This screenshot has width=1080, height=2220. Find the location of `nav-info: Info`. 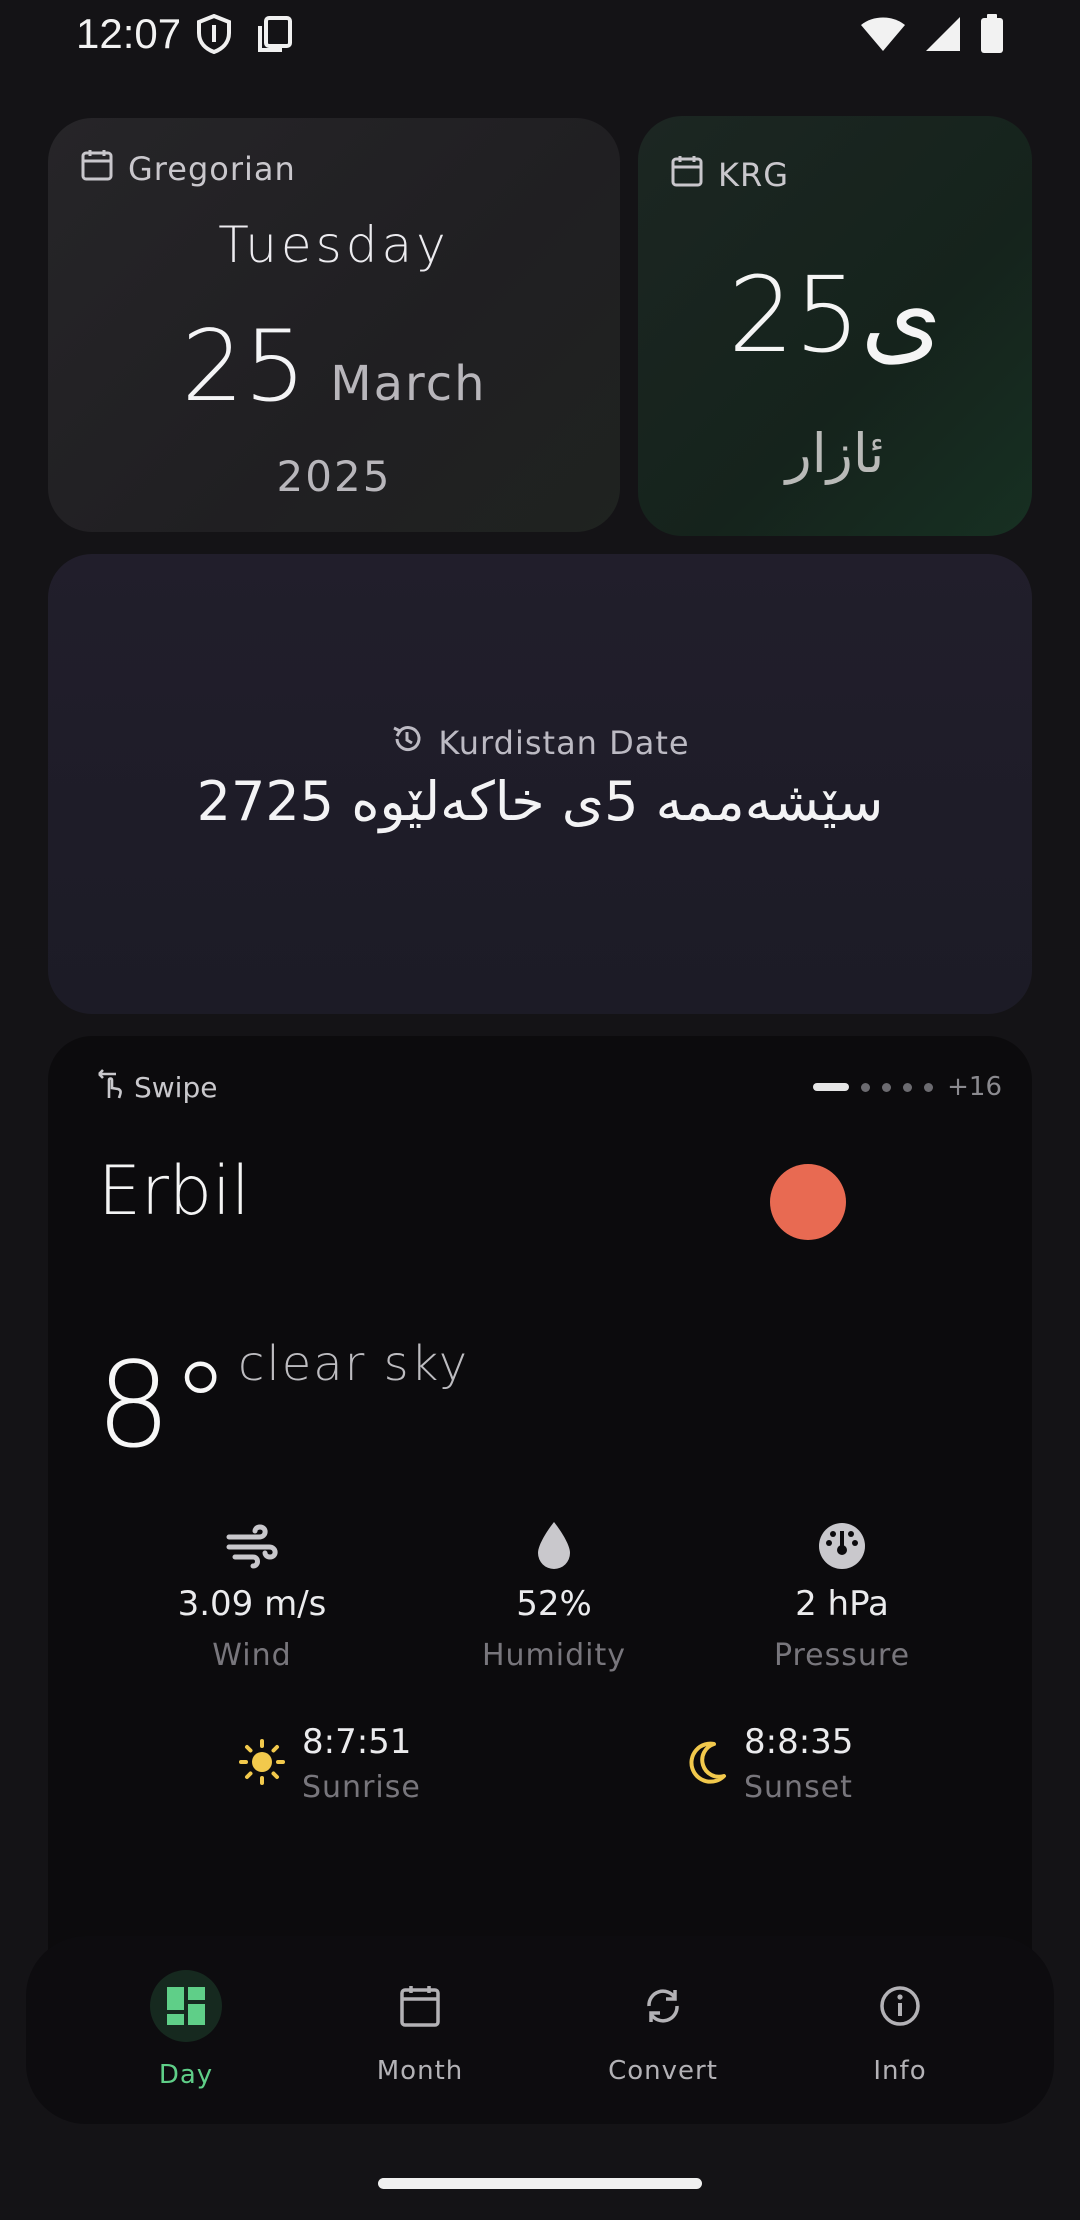

nav-info: Info is located at coordinates (900, 2028).